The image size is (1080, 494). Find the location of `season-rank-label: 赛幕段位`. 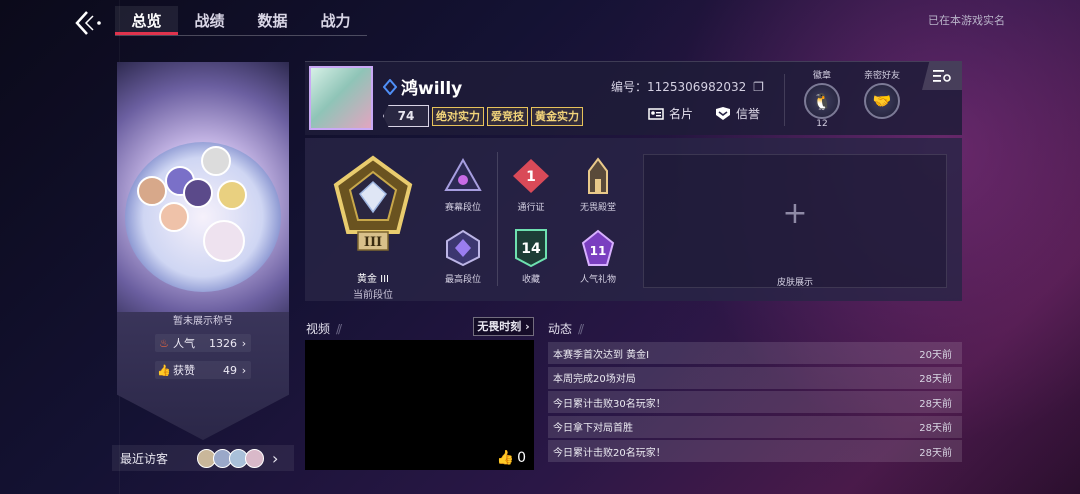

season-rank-label: 赛幕段位 is located at coordinates (462, 208).